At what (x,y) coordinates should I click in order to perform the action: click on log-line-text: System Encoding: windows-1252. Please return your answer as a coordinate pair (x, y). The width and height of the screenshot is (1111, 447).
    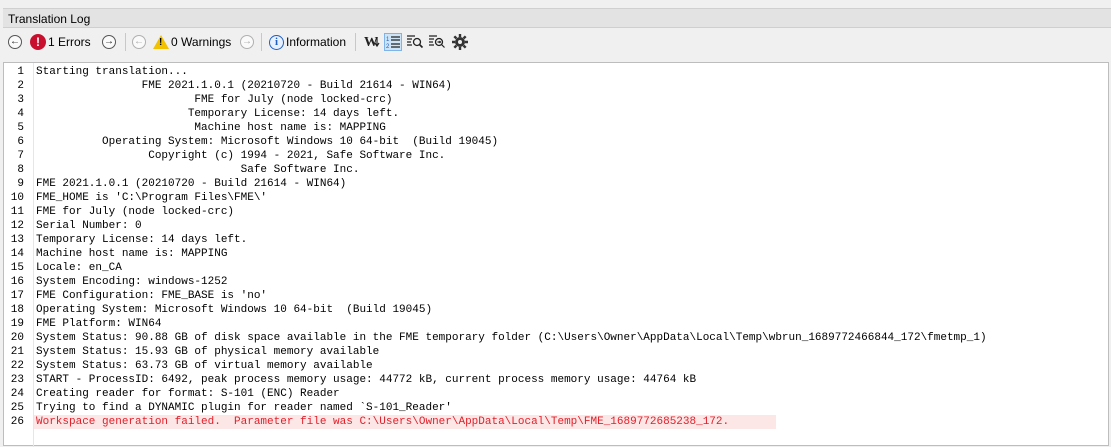
    Looking at the image, I should click on (132, 282).